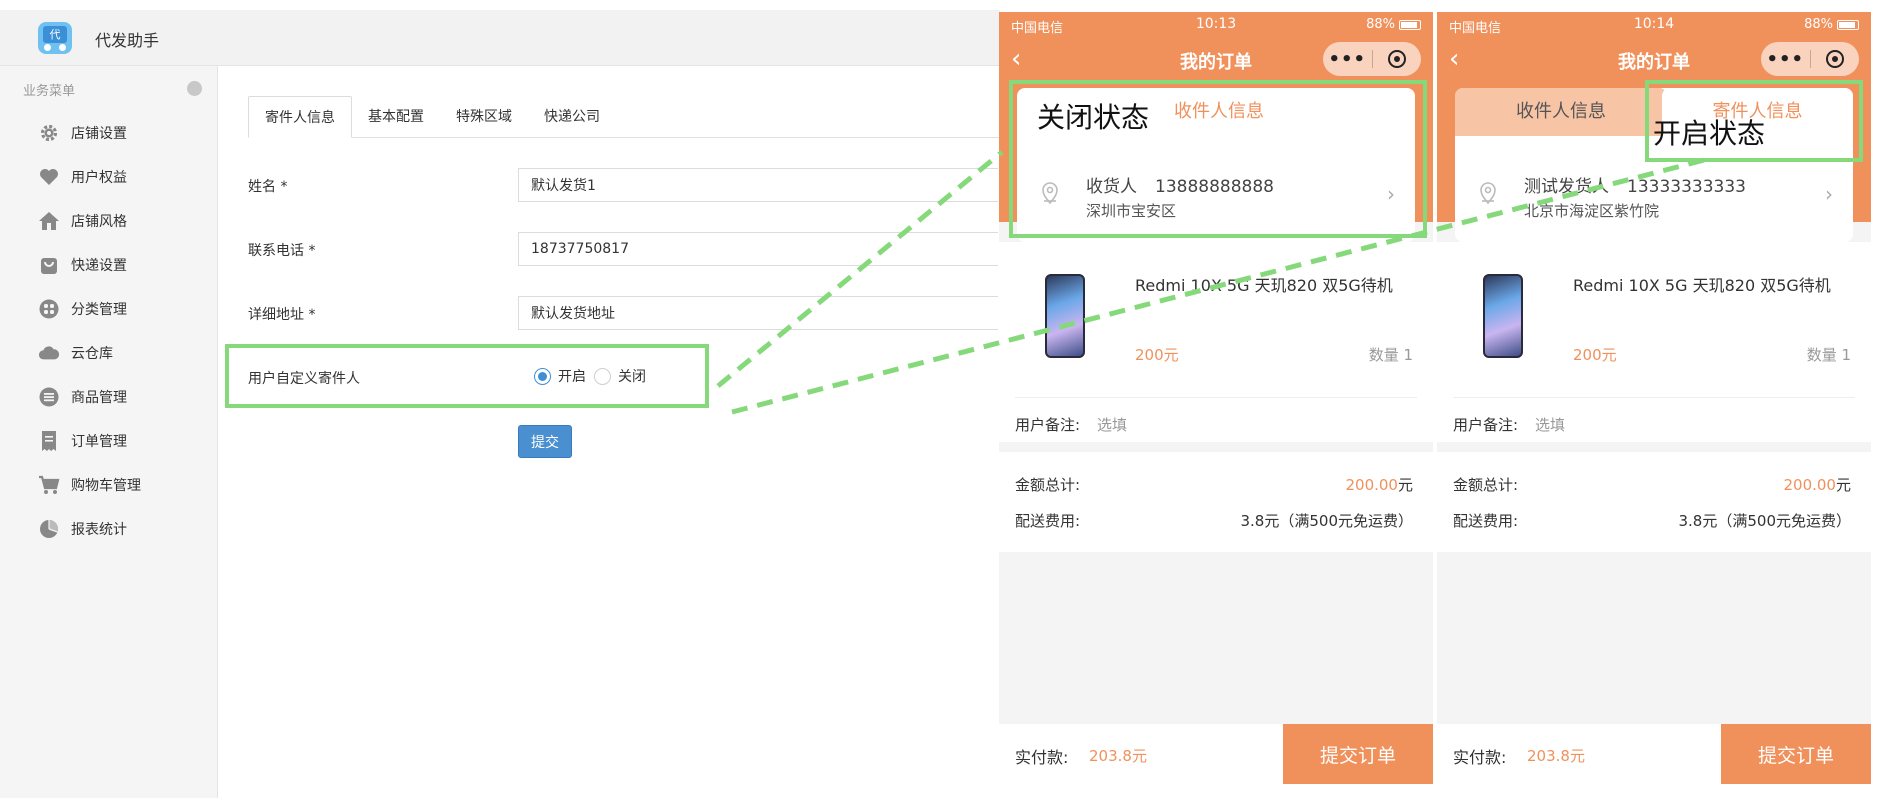 Image resolution: width=1884 pixels, height=798 pixels. What do you see at coordinates (572, 376) in the screenshot?
I see `radio-on-label: 开启` at bounding box center [572, 376].